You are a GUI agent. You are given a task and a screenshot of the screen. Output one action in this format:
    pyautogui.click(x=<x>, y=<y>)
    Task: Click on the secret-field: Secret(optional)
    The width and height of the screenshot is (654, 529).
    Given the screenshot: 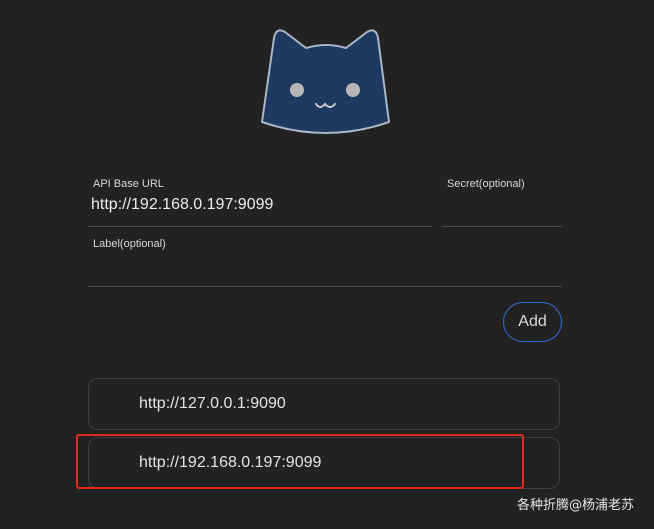 What is the action you would take?
    pyautogui.click(x=502, y=201)
    